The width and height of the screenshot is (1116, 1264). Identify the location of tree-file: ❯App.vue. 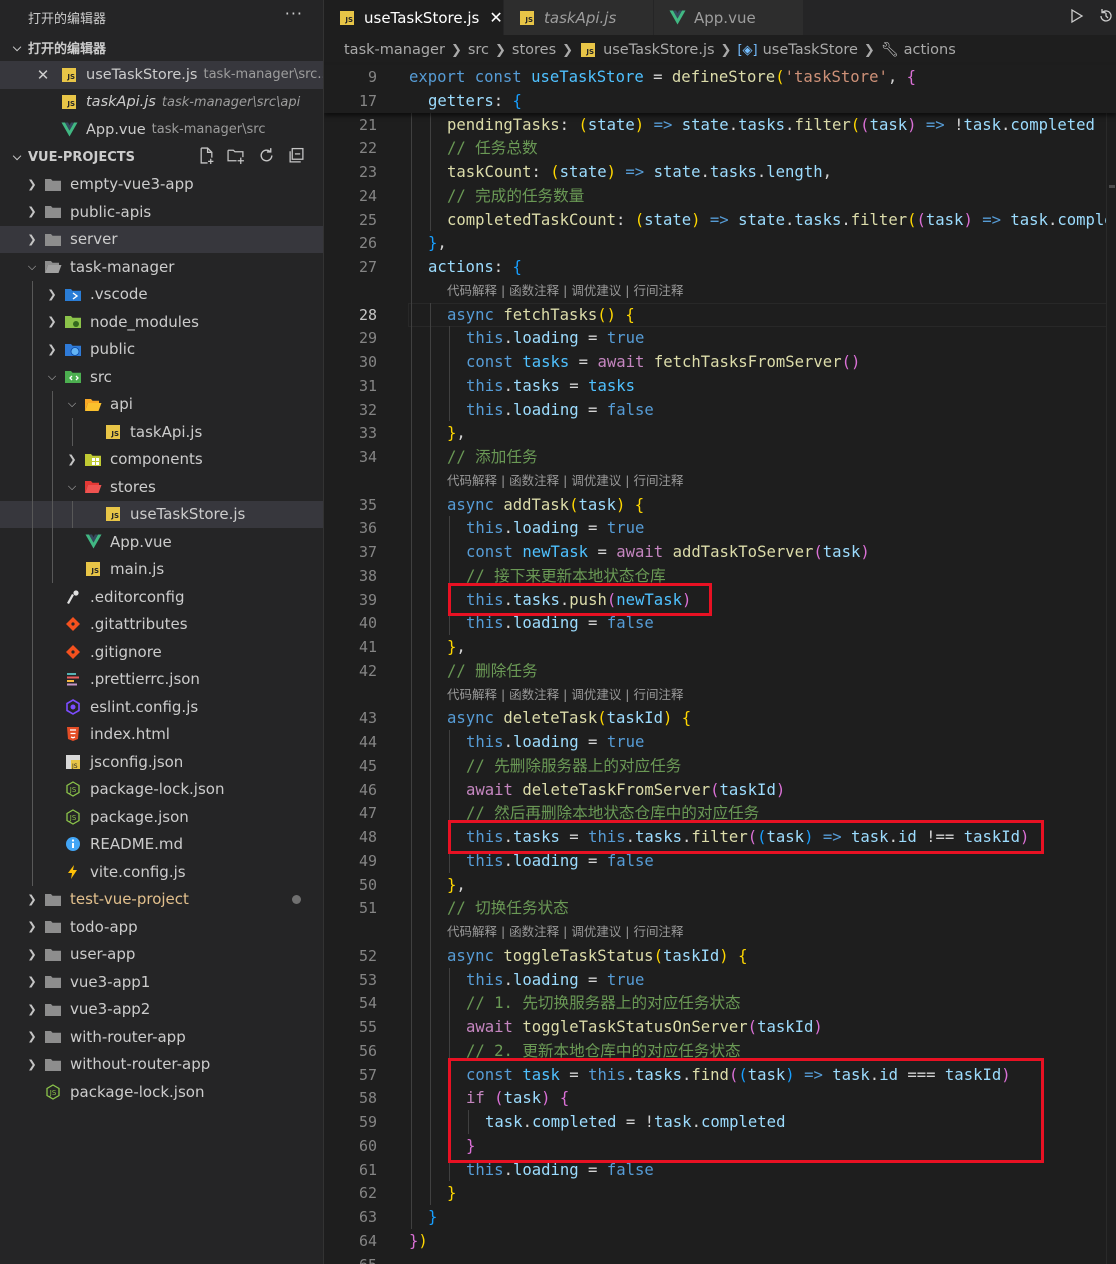
(161, 542).